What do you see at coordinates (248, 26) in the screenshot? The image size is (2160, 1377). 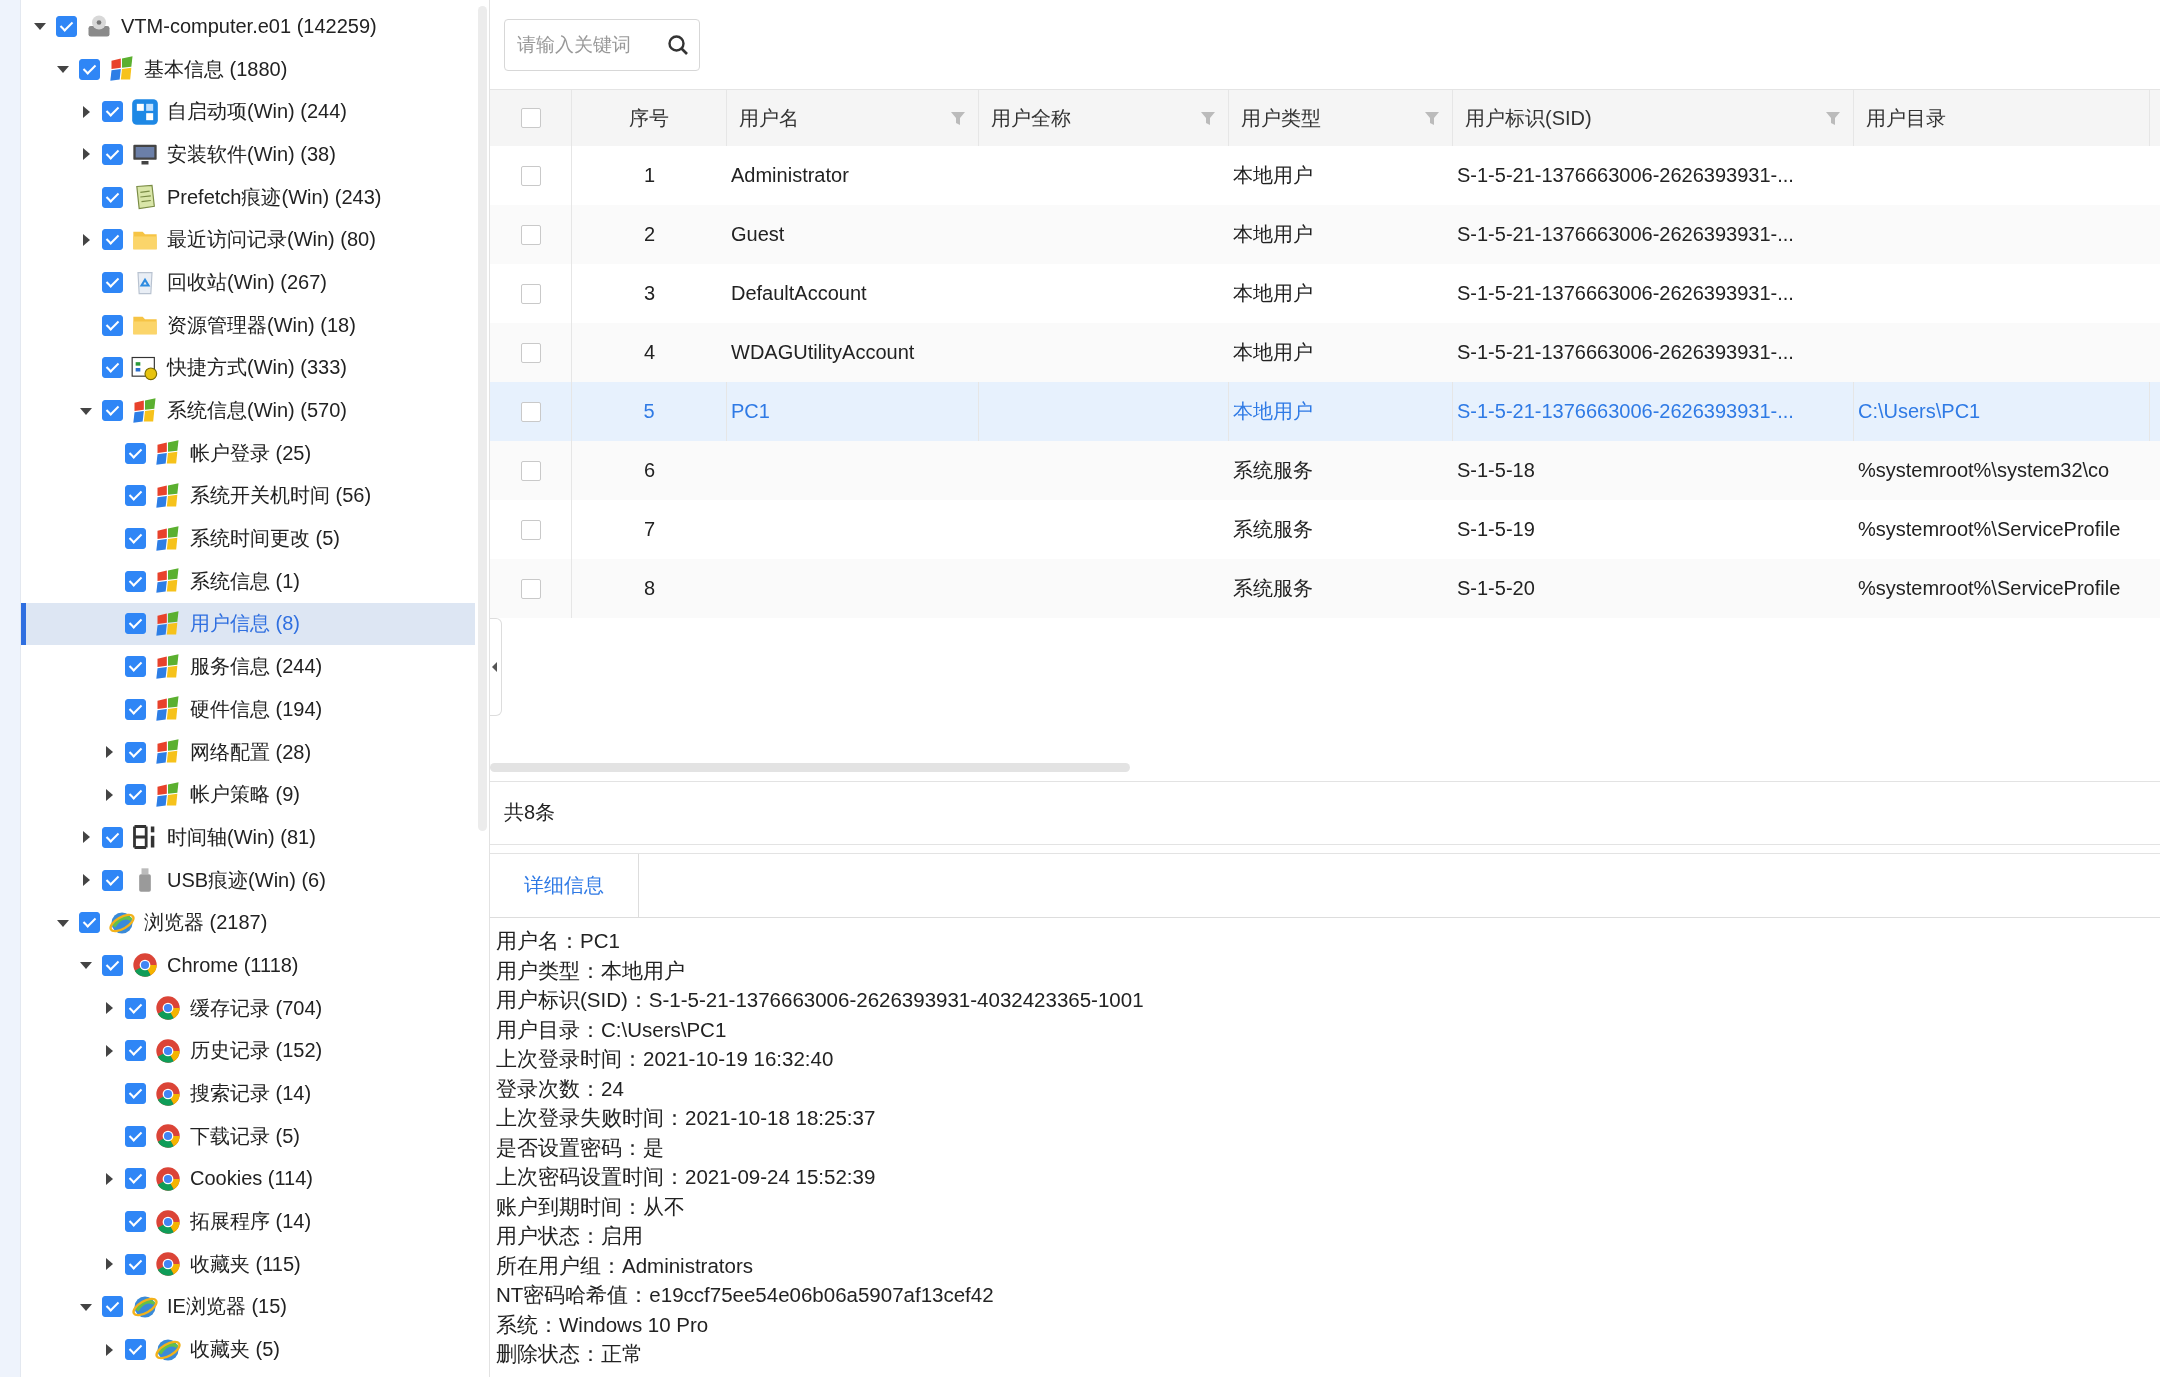 I see `tree-item: VTM-computer.e01 (142259)` at bounding box center [248, 26].